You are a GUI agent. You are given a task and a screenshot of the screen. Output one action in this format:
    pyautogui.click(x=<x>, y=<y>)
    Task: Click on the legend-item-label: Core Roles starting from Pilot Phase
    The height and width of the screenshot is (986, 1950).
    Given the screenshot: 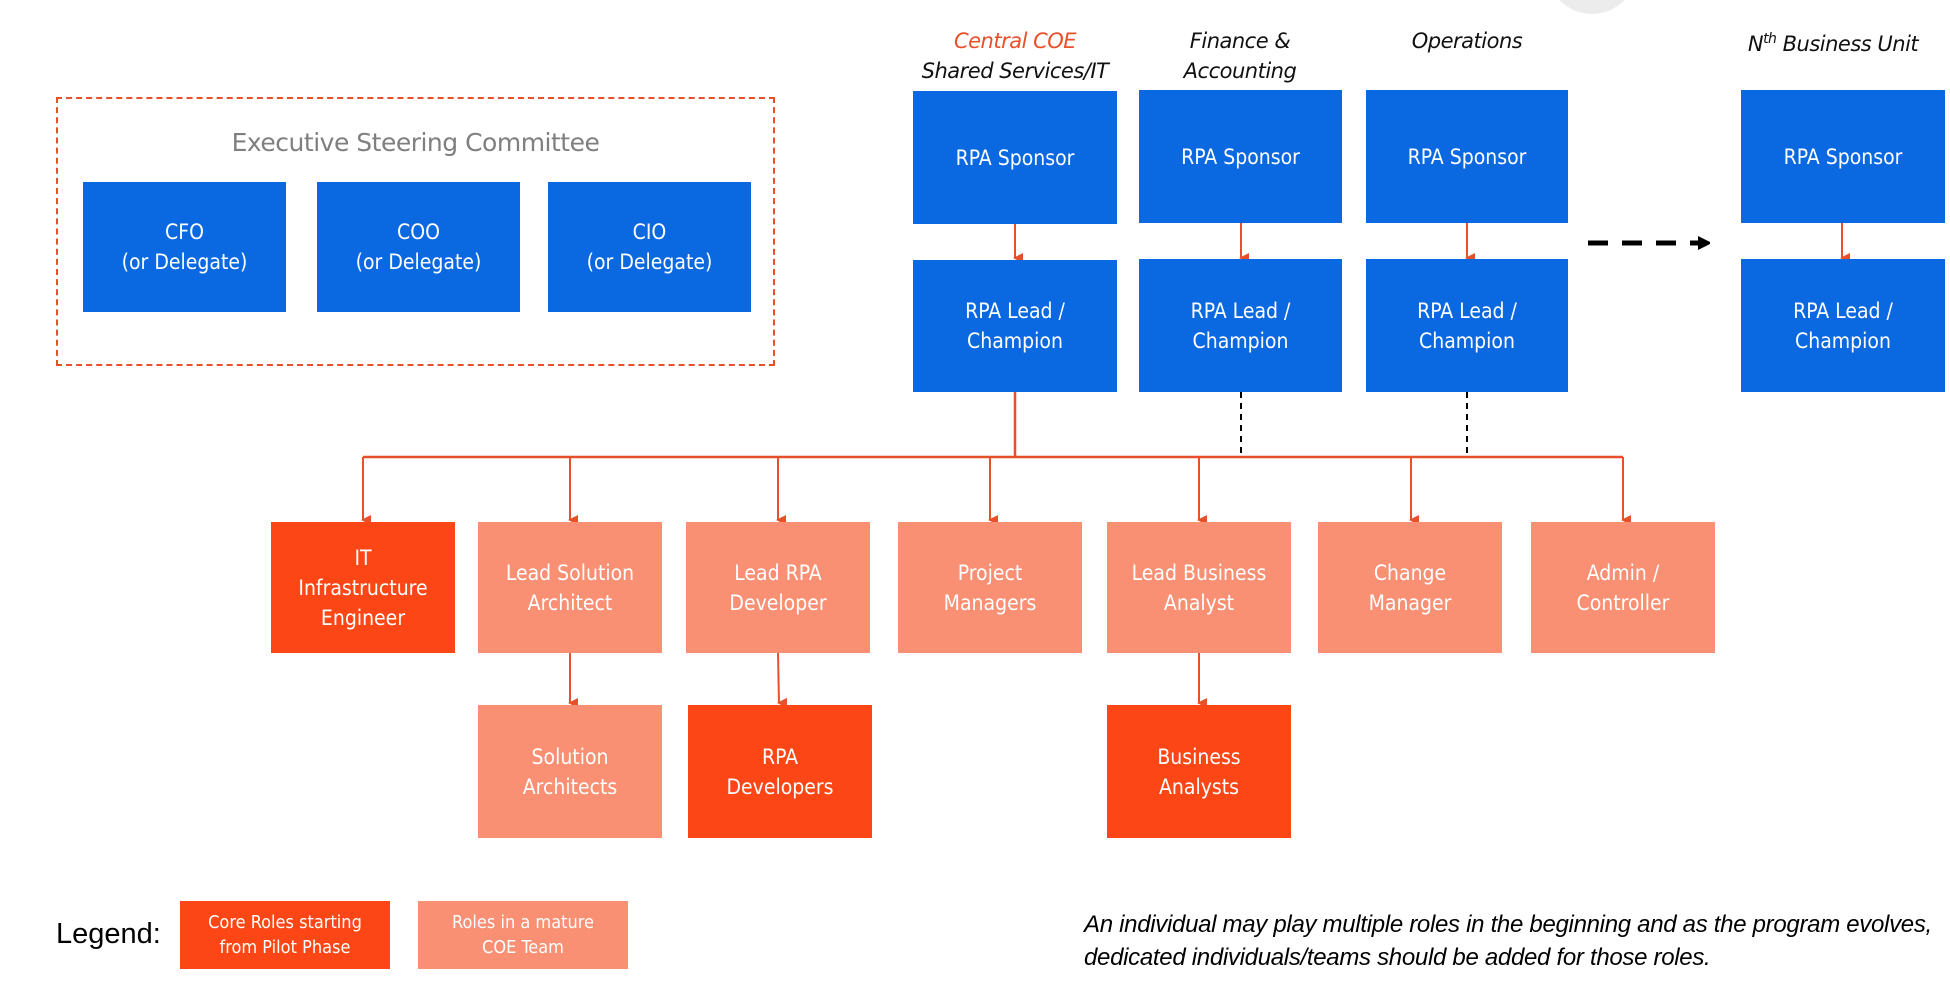 What is the action you would take?
    pyautogui.click(x=285, y=935)
    